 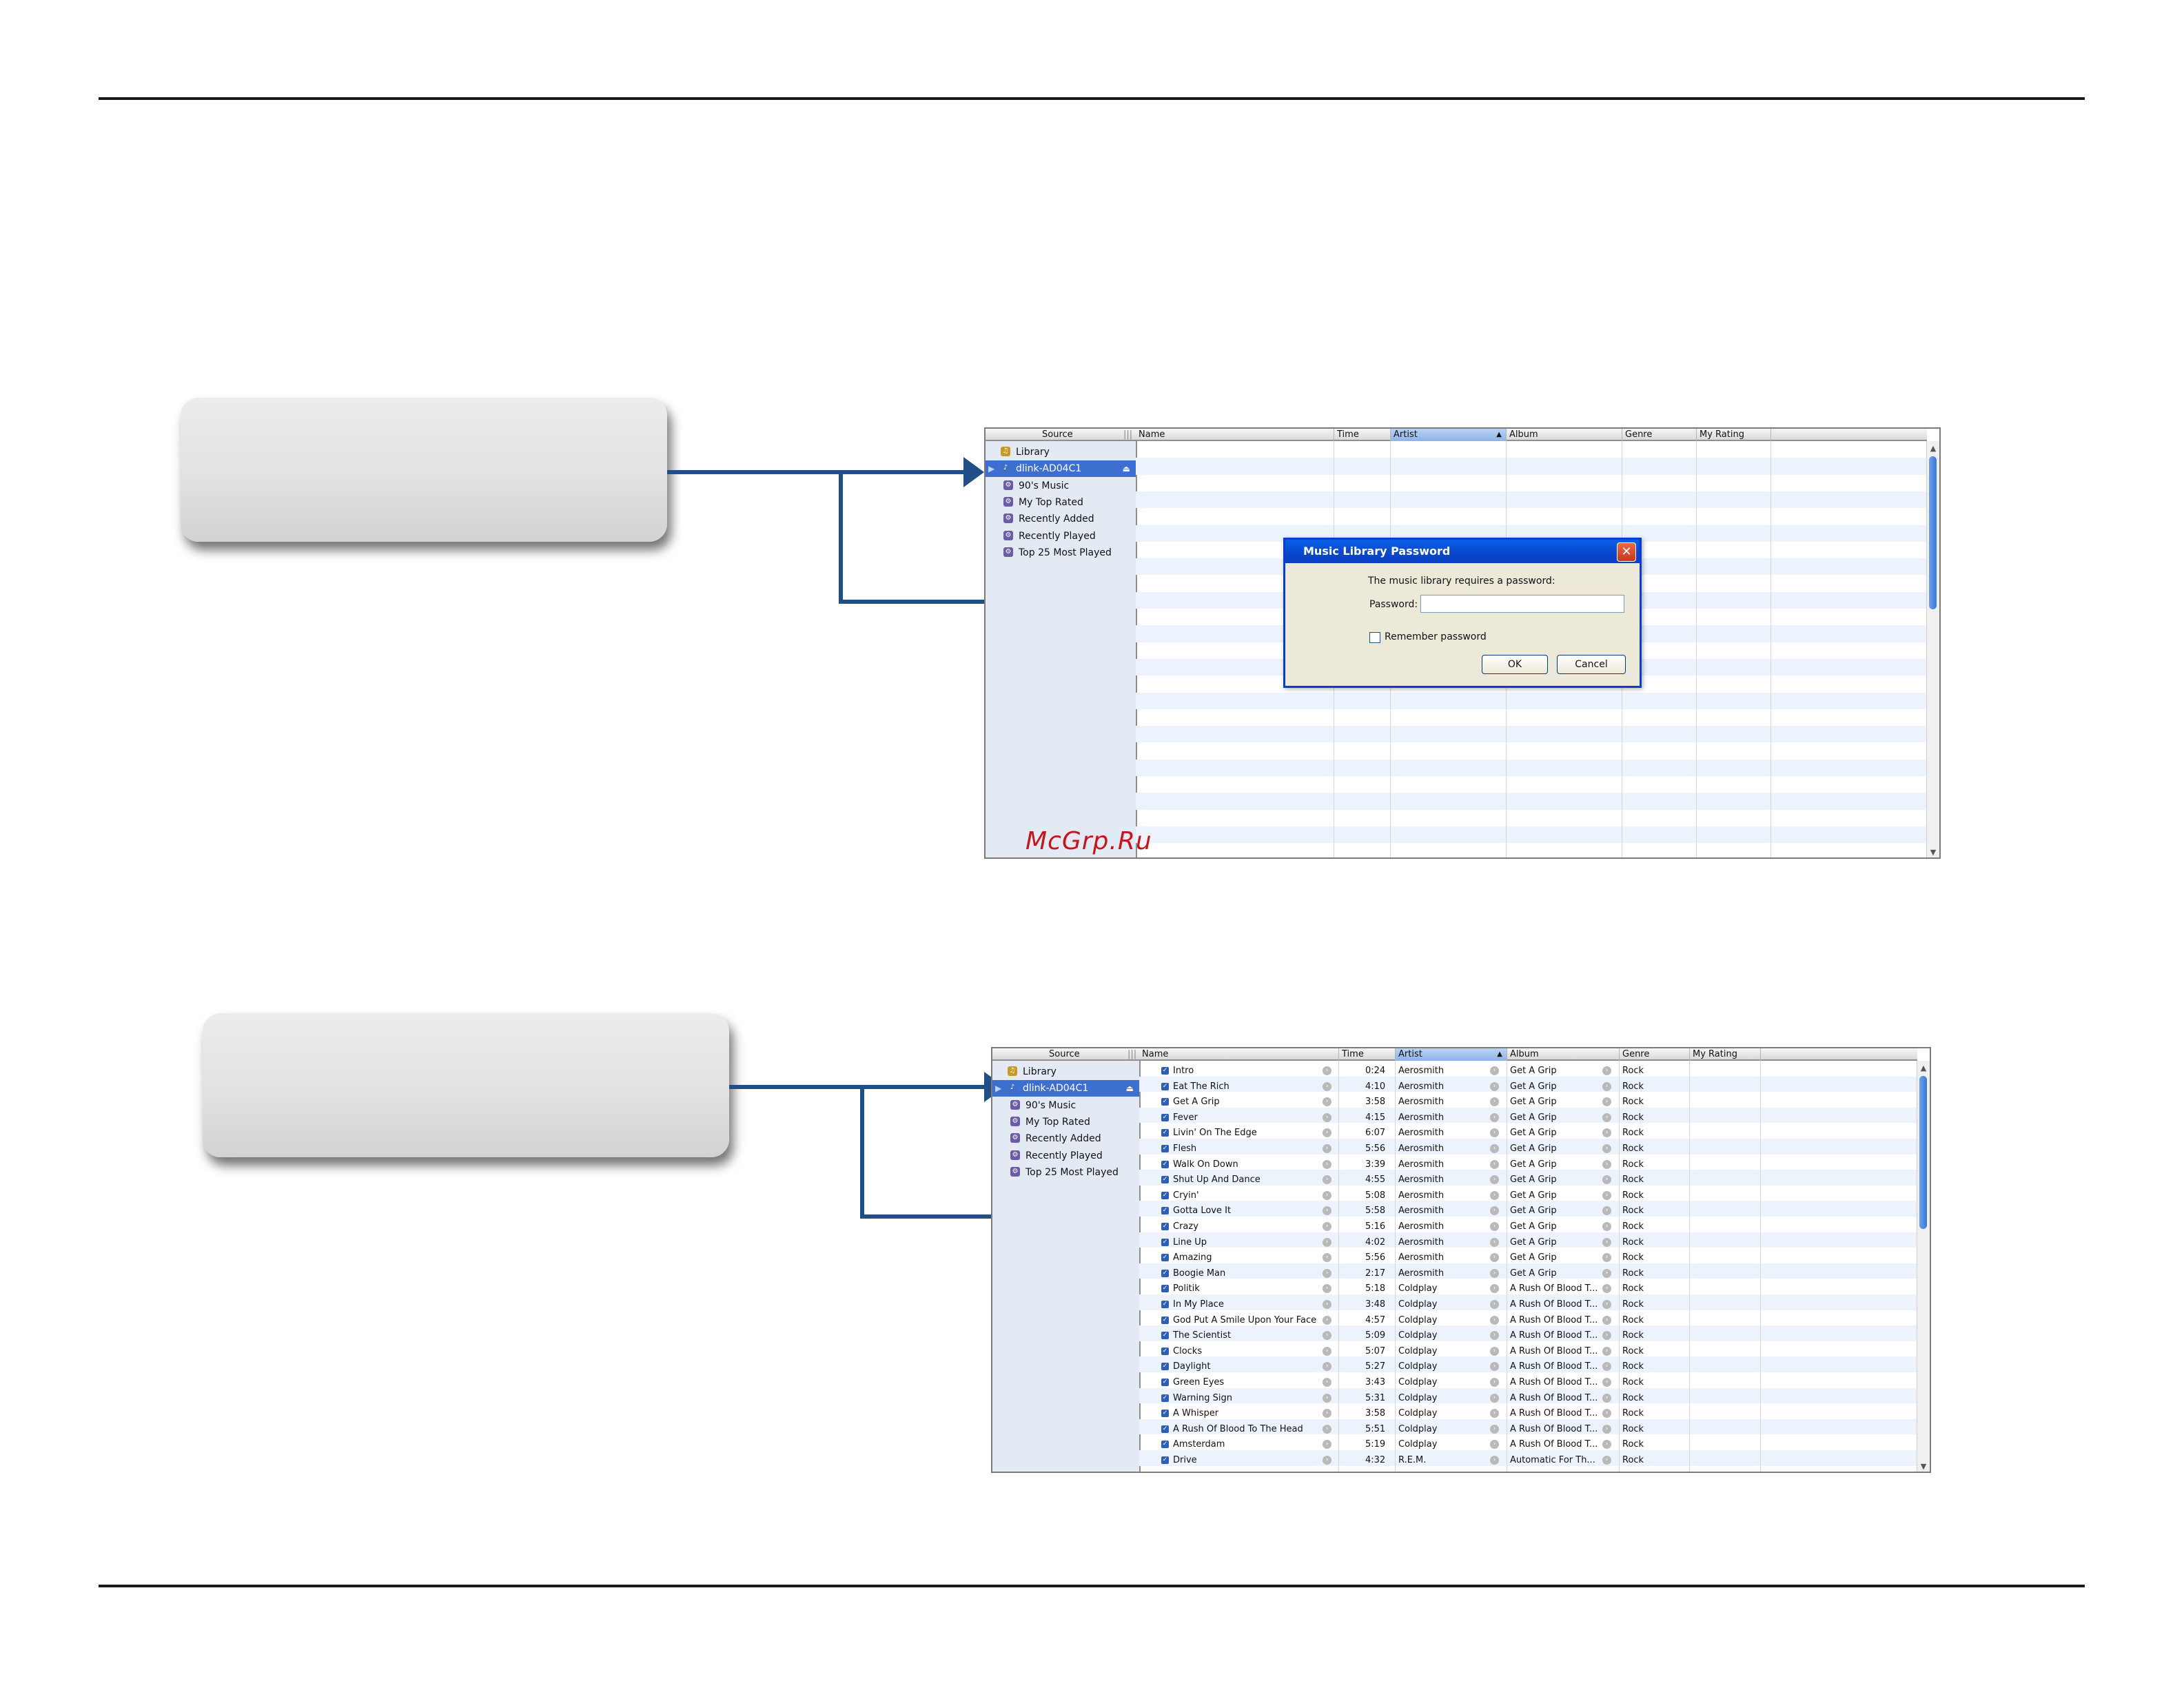 What do you see at coordinates (1461, 1227) in the screenshot?
I see `track-row: ✓ Crazy › 5:16 Aerosmith › Get A Grip › Rock` at bounding box center [1461, 1227].